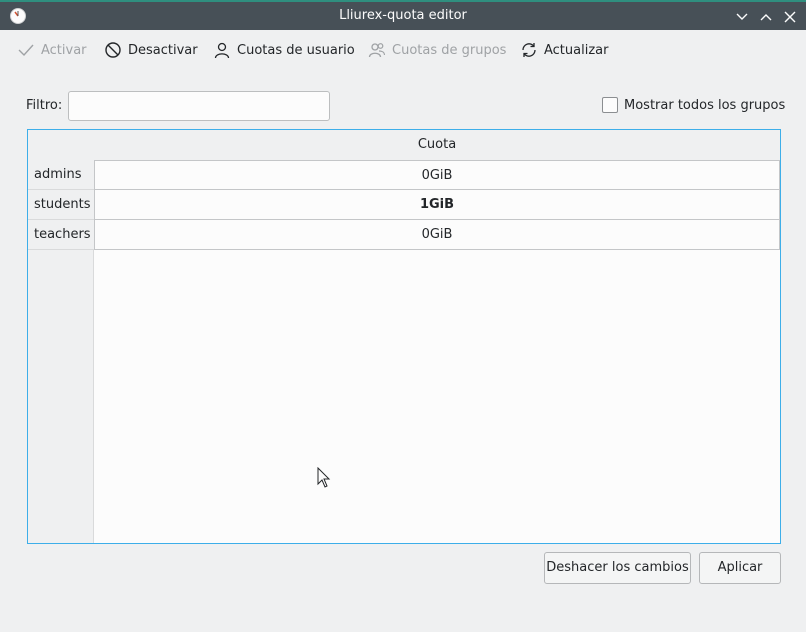 The height and width of the screenshot is (632, 806). I want to click on filter-input, so click(199, 106).